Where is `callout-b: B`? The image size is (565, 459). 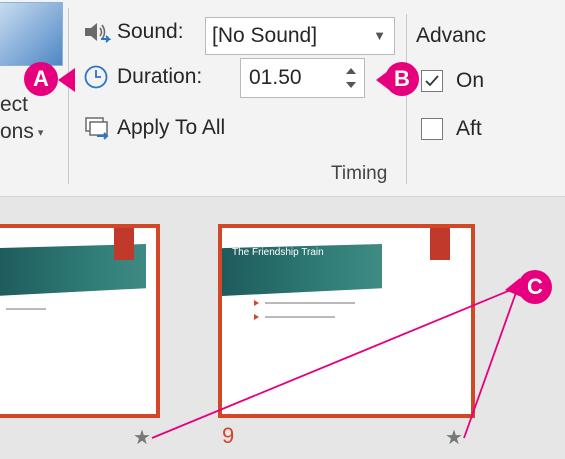 callout-b: B is located at coordinates (402, 79).